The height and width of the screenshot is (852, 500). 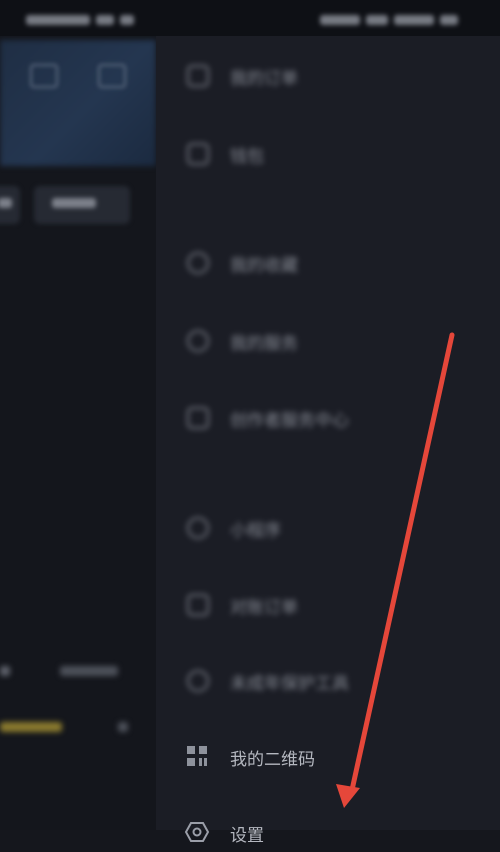 What do you see at coordinates (334, 527) in the screenshot?
I see `menu-item-mini-programs: 小程序` at bounding box center [334, 527].